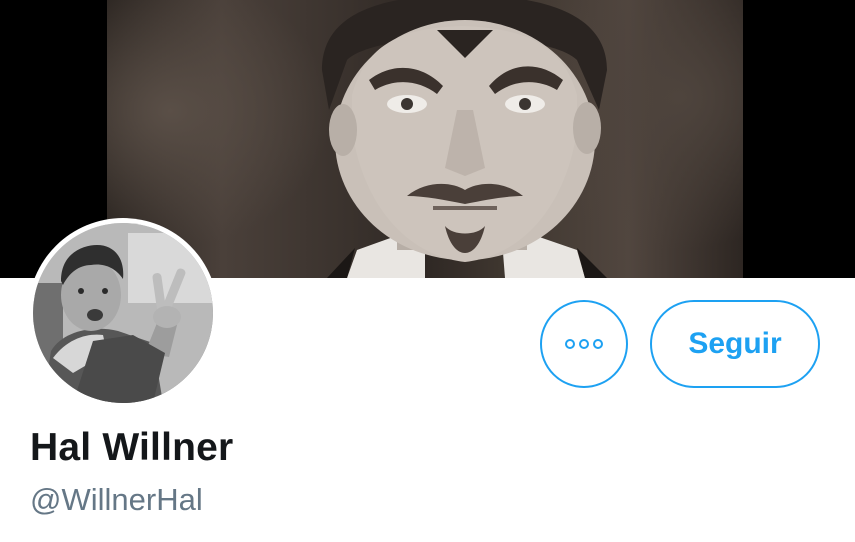  I want to click on avatar-photo, so click(123, 313).